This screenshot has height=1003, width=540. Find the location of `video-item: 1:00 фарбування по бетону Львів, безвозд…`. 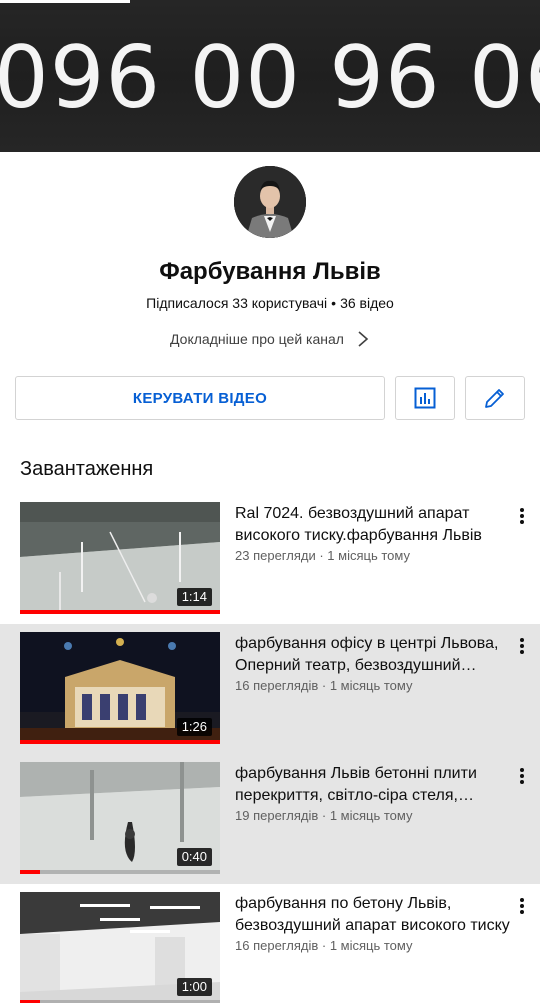

video-item: 1:00 фарбування по бетону Львів, безвозд… is located at coordinates (270, 943).